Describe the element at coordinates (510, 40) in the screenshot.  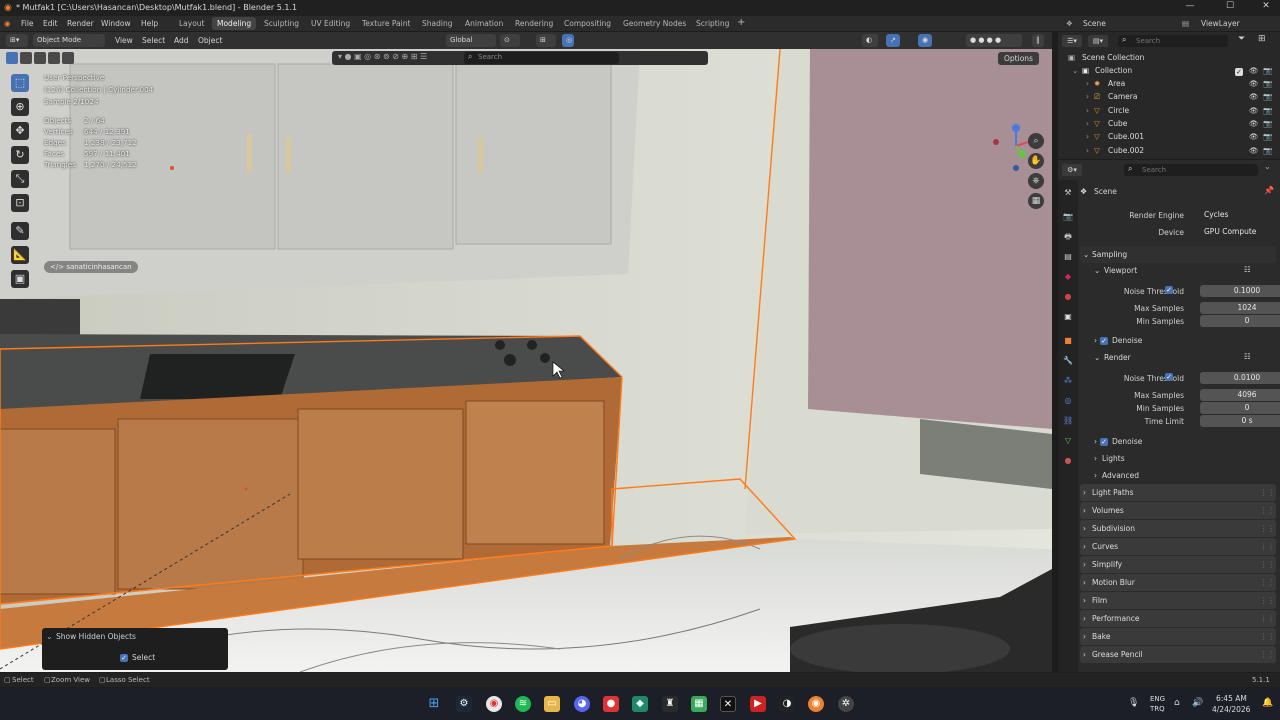
I see `pivot-icon: ⊙` at that location.